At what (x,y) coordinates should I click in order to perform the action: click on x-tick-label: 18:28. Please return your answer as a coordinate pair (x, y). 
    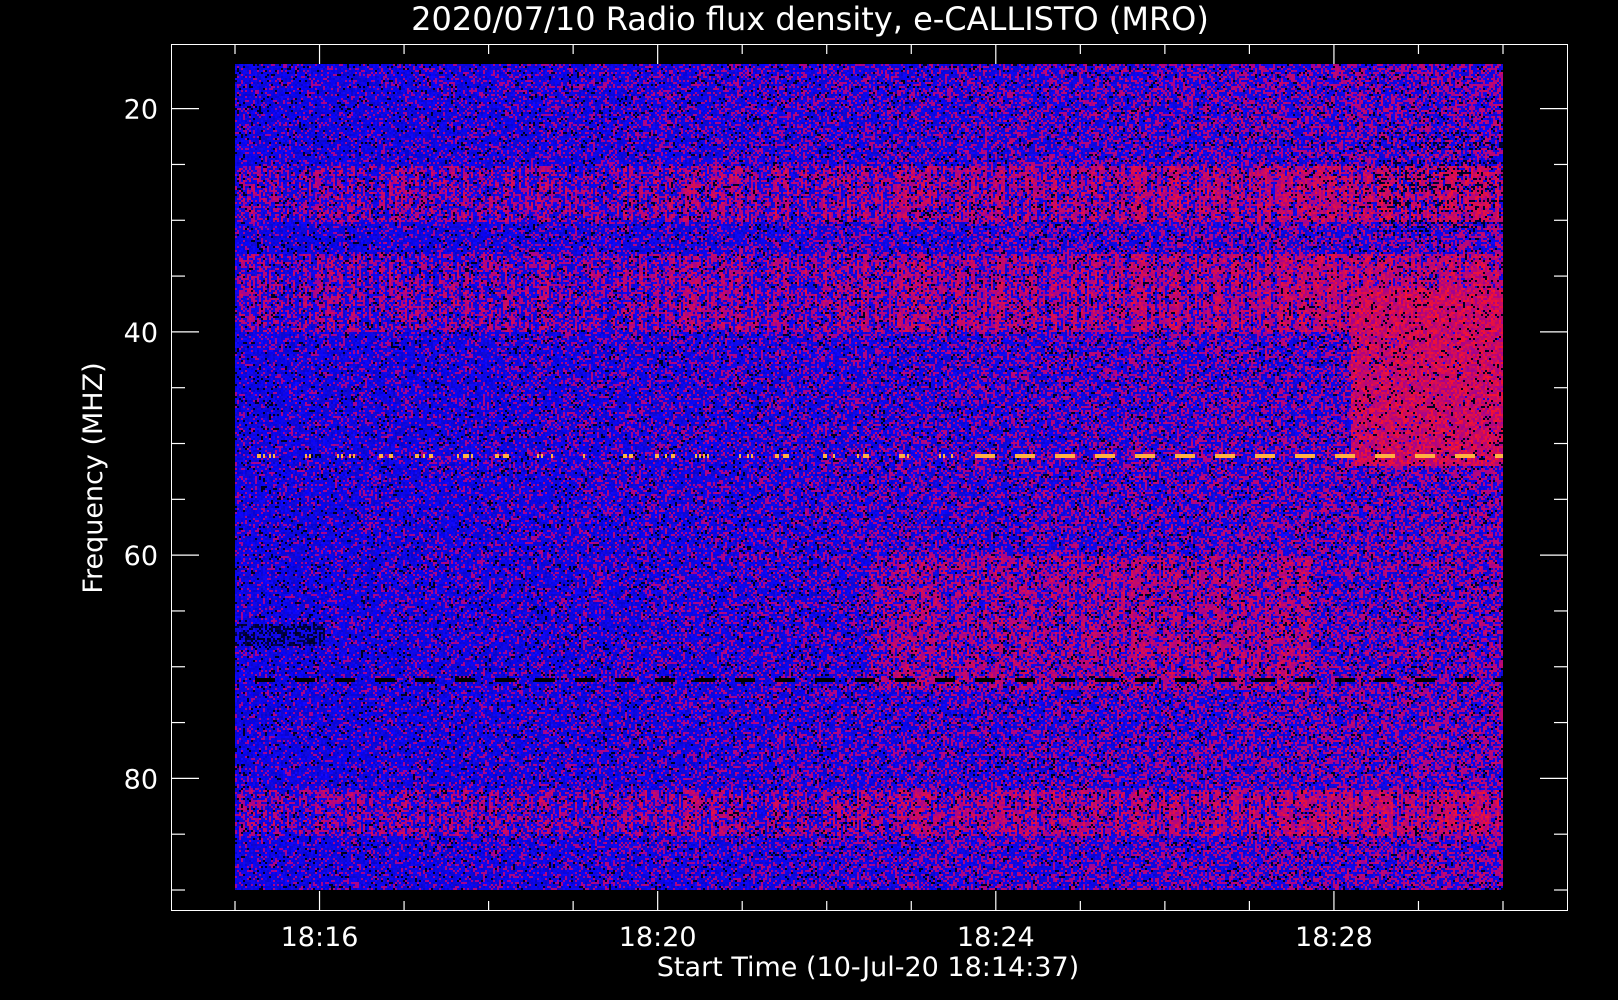
    Looking at the image, I should click on (1334, 937).